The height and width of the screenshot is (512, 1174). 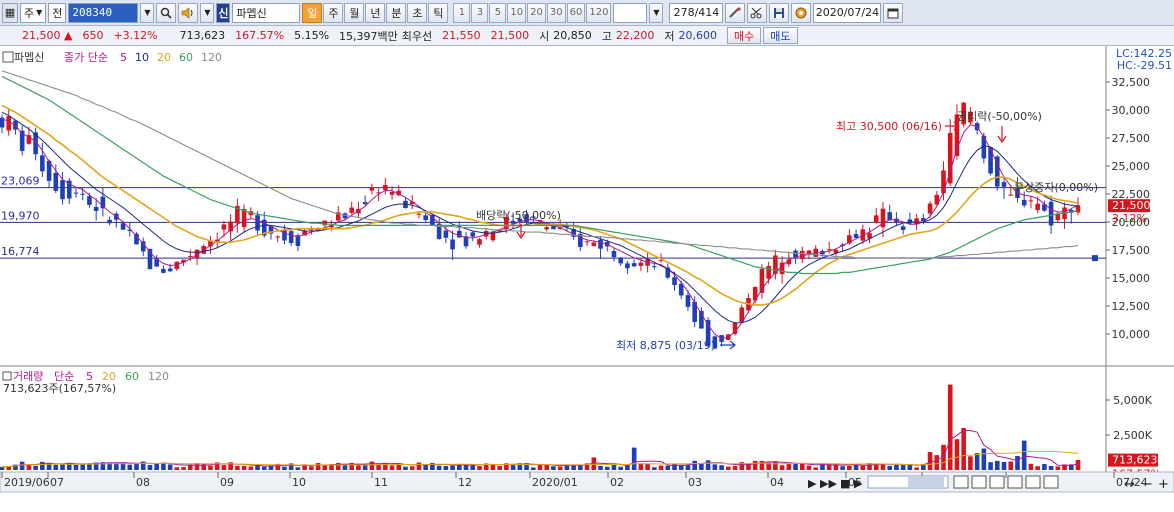 I want to click on reference-line-handle, so click(x=1095, y=258).